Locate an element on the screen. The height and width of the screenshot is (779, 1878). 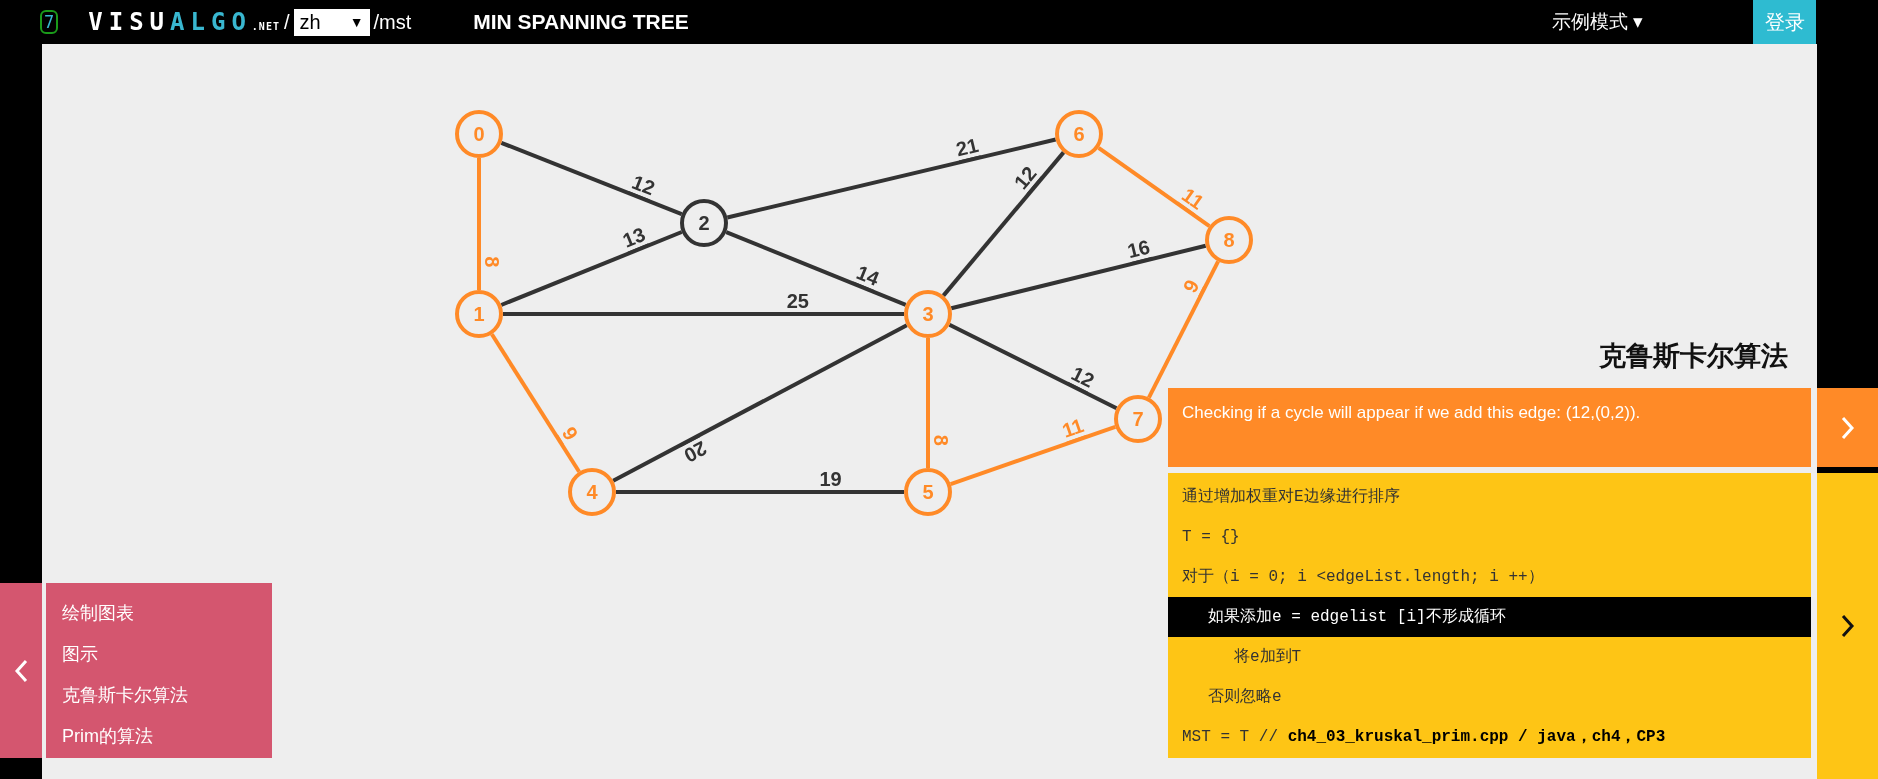
edge-weight: 13 is located at coordinates (634, 237).